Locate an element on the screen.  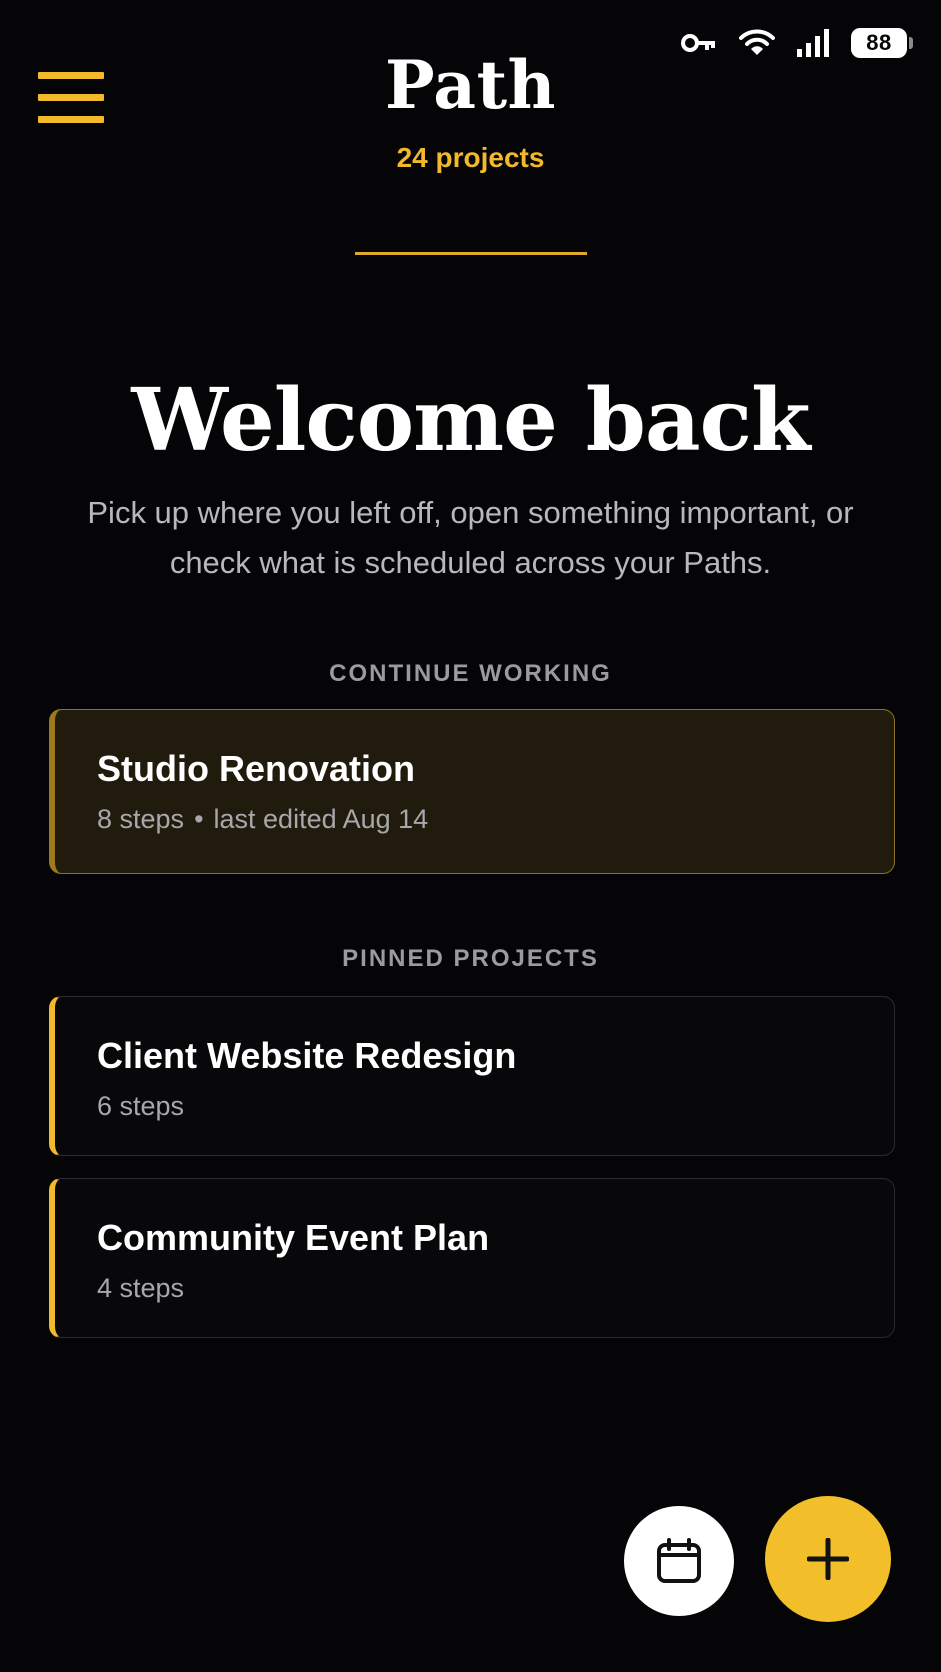
card-steps: 8 steps is located at coordinates (141, 819).